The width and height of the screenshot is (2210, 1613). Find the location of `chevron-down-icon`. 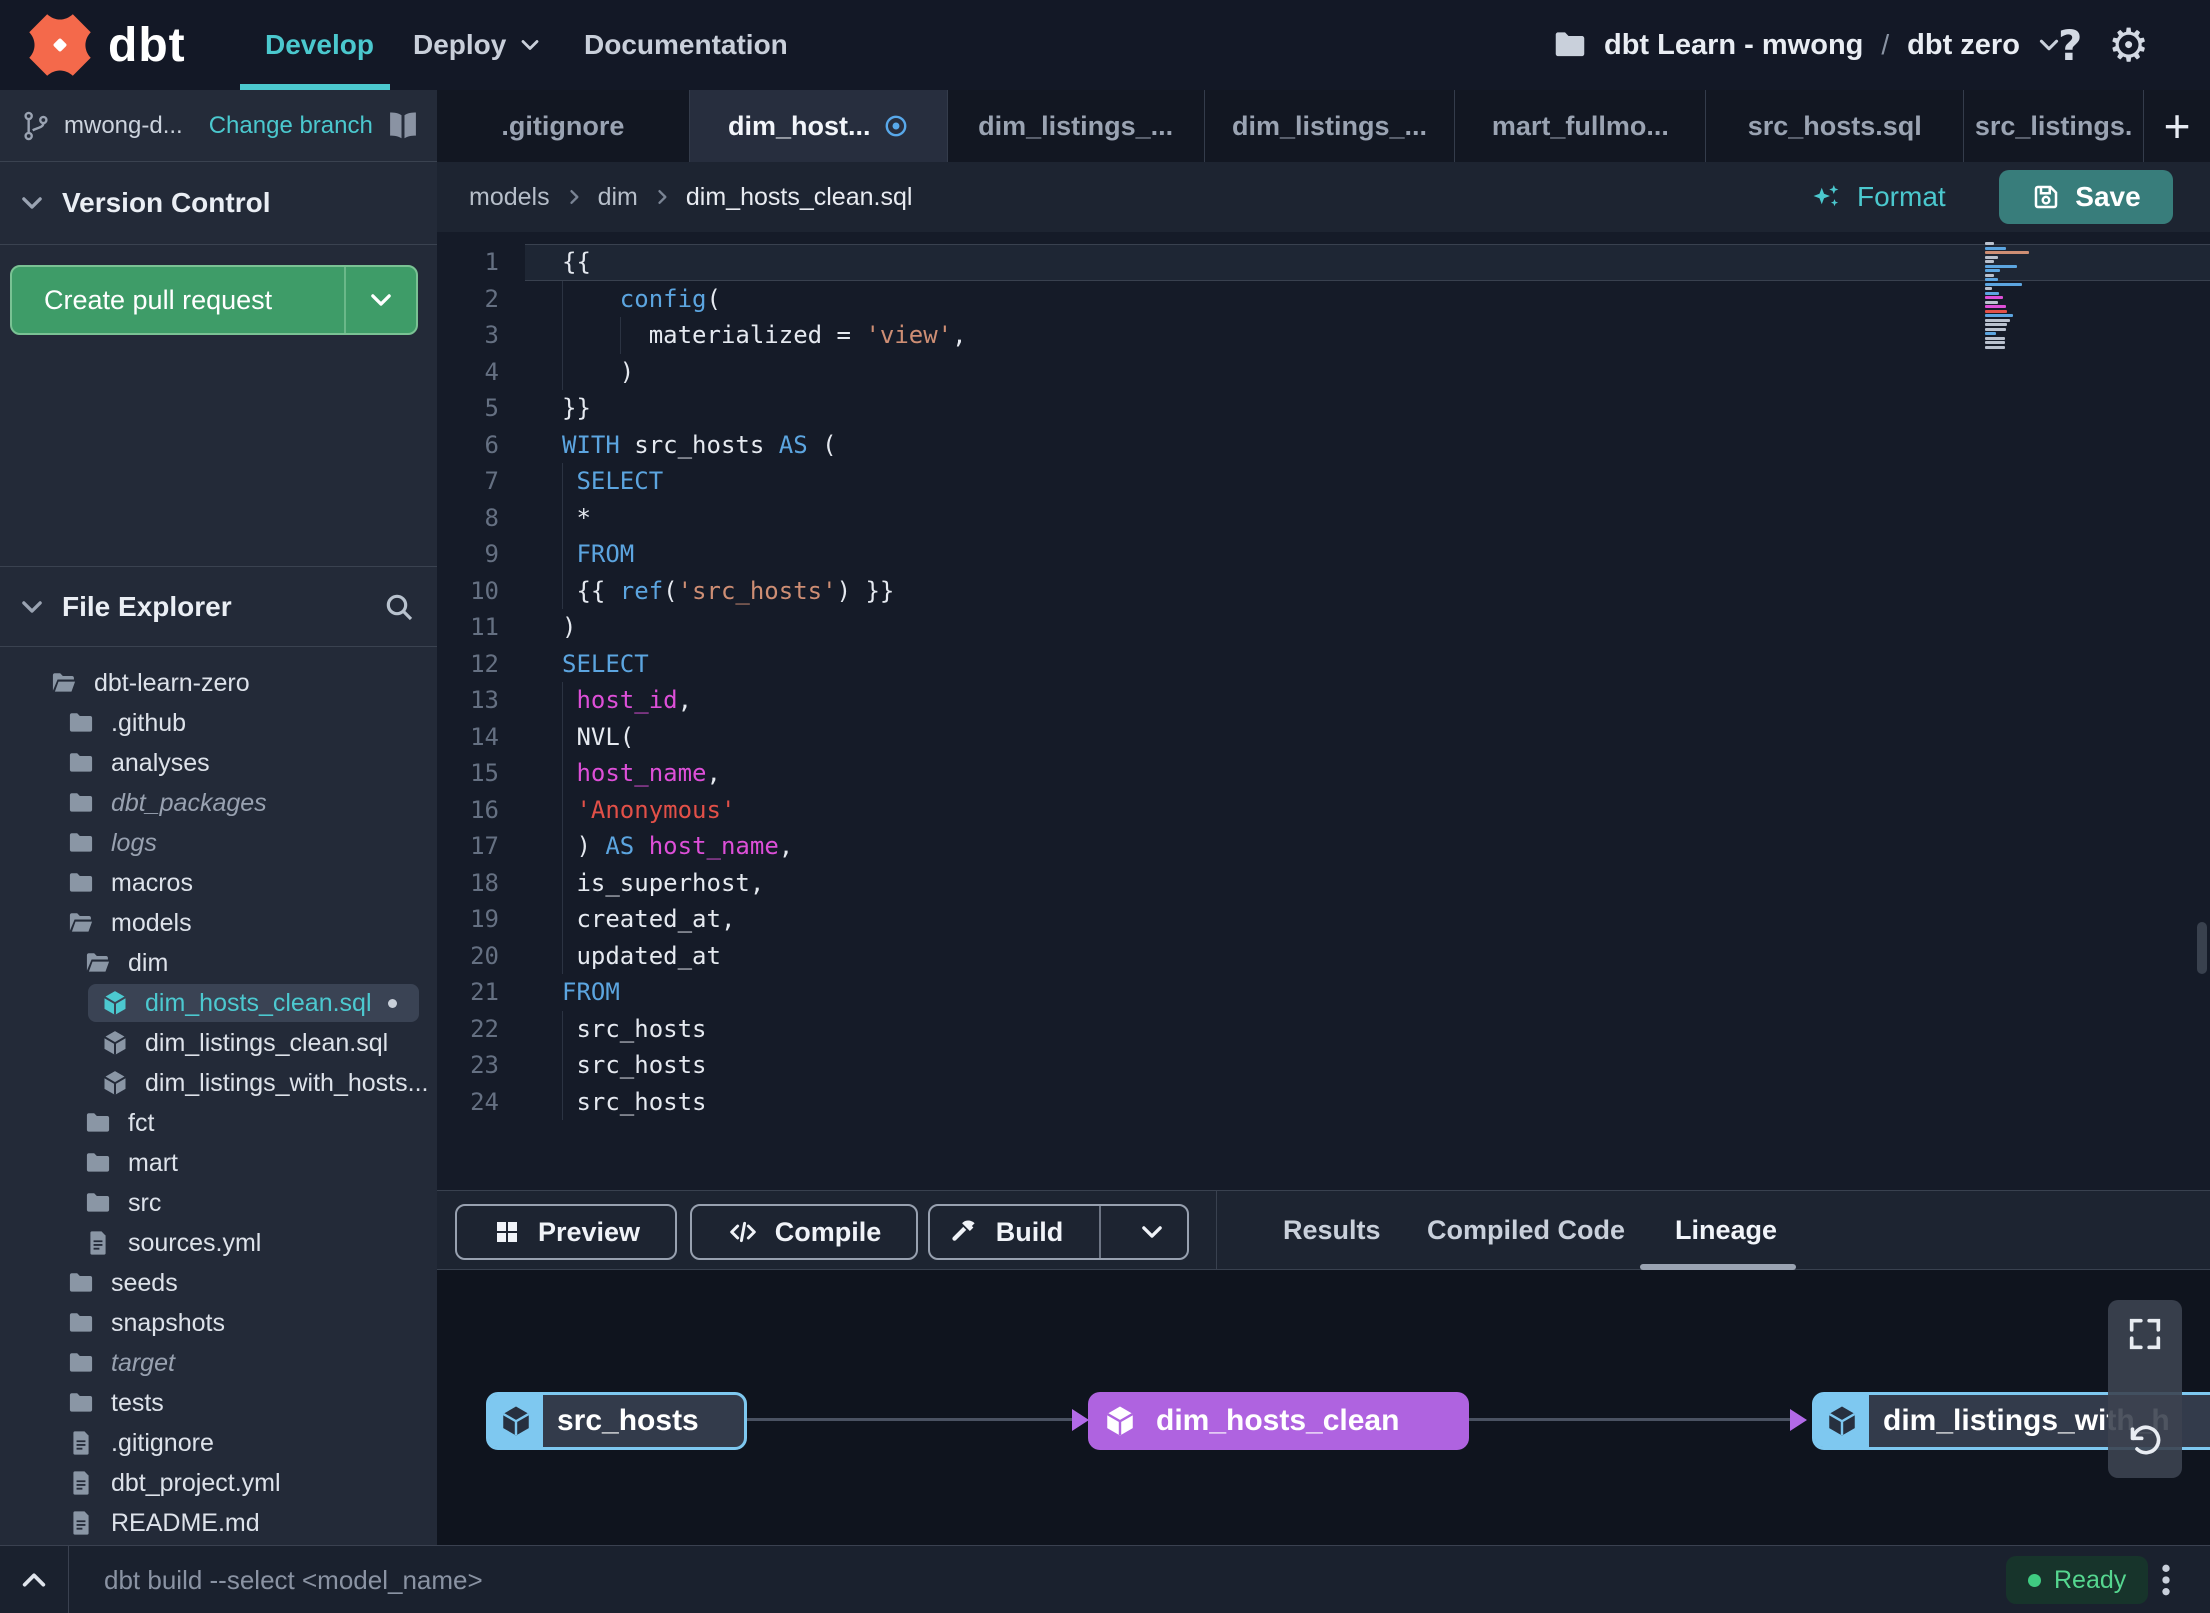

chevron-down-icon is located at coordinates (32, 607).